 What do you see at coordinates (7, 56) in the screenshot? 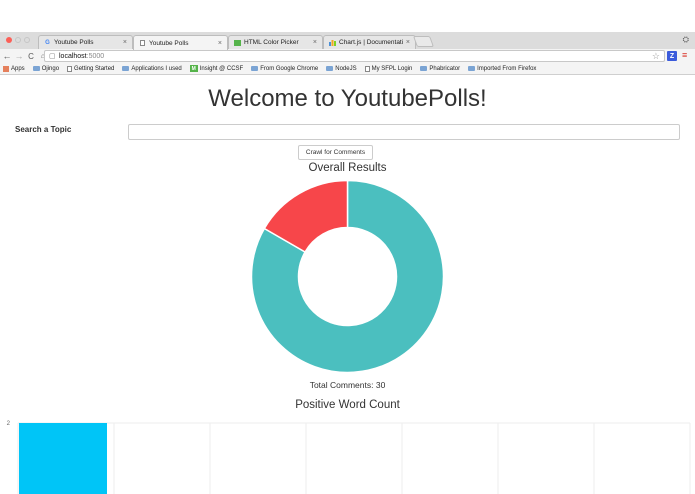
I see `back-arrow-icon: ←` at bounding box center [7, 56].